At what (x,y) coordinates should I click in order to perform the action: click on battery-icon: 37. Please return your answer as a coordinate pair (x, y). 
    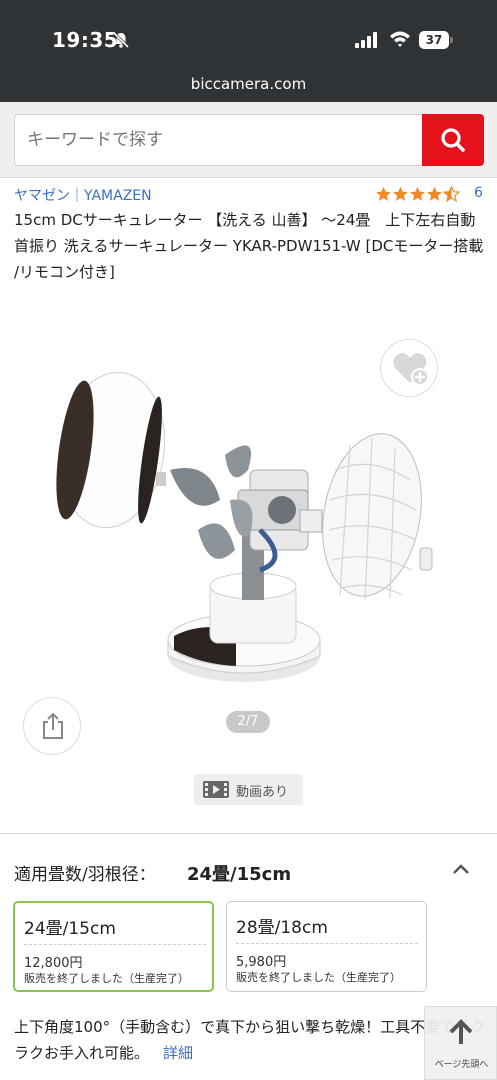
    Looking at the image, I should click on (436, 40).